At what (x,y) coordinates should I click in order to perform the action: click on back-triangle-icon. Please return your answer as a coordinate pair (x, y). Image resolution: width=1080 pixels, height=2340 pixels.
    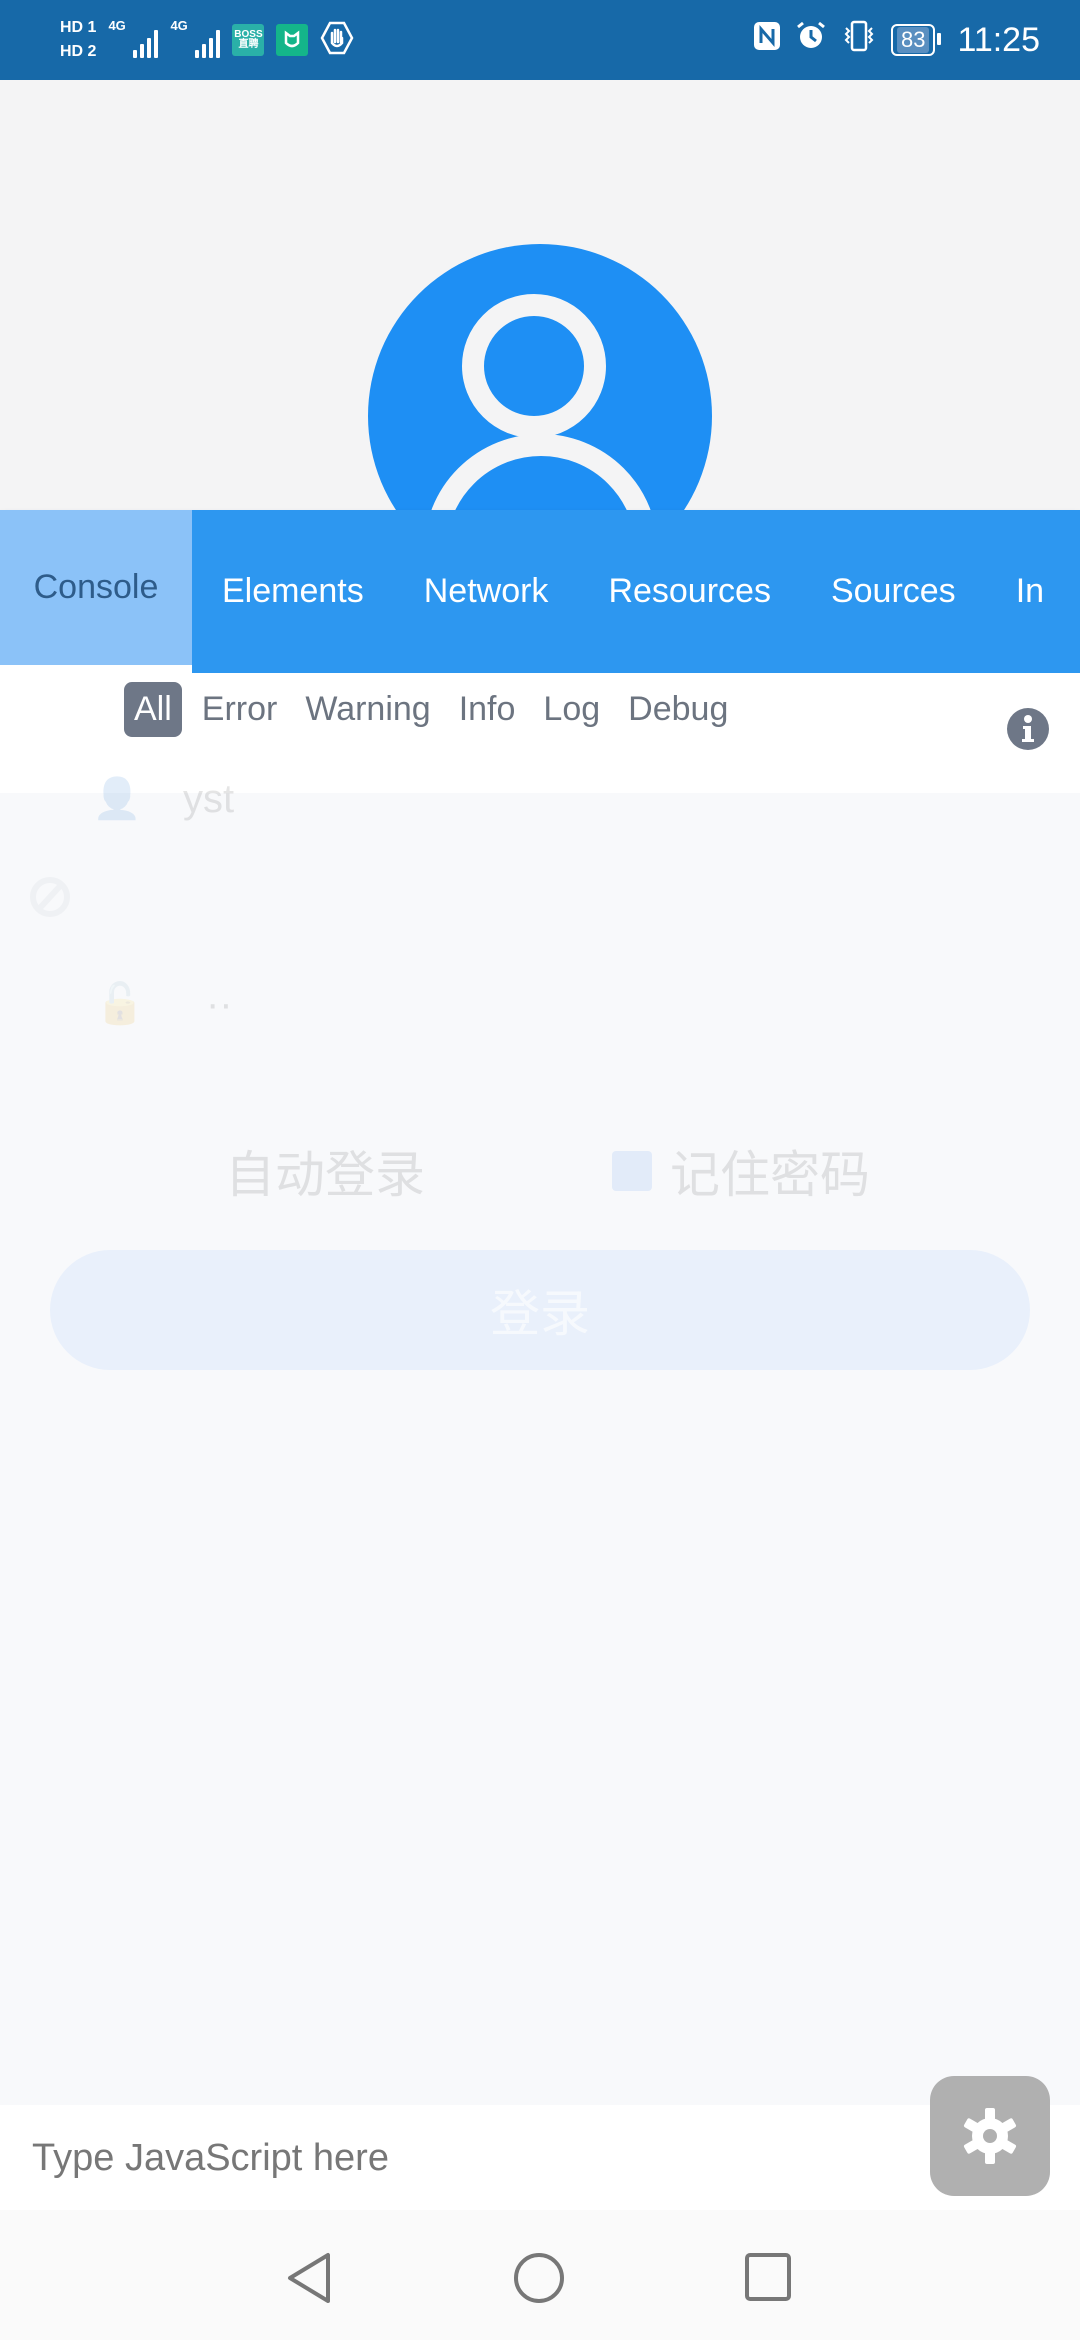
    Looking at the image, I should click on (309, 2278).